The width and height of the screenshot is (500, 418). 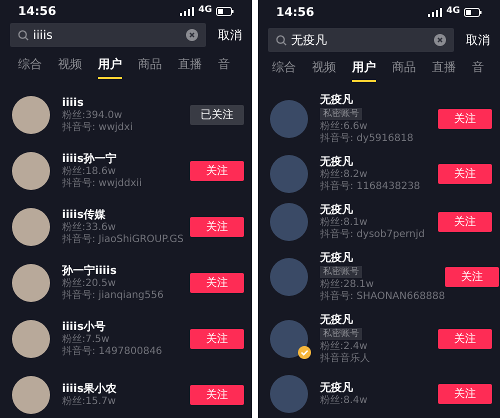 I want to click on verified-badge-icon, so click(x=304, y=352).